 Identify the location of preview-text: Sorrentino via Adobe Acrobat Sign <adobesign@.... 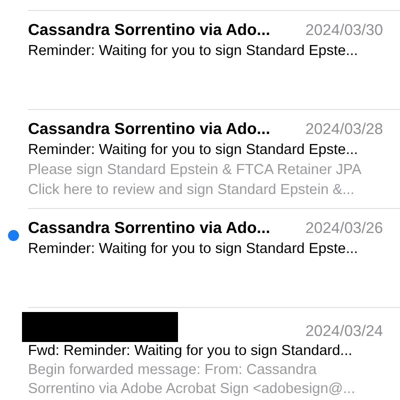
(192, 389).